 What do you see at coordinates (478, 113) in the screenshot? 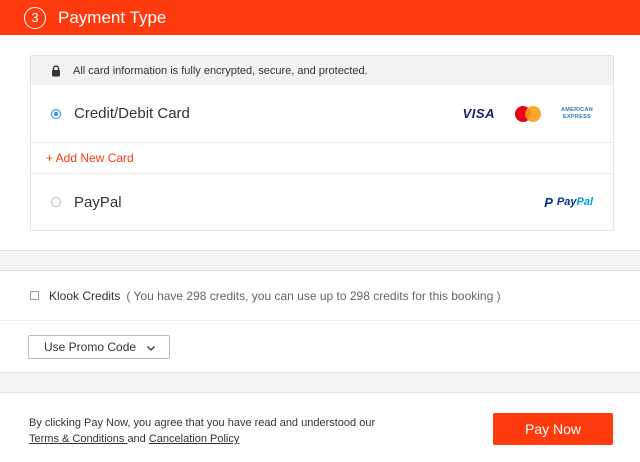
I see `visa-logo: VISA` at bounding box center [478, 113].